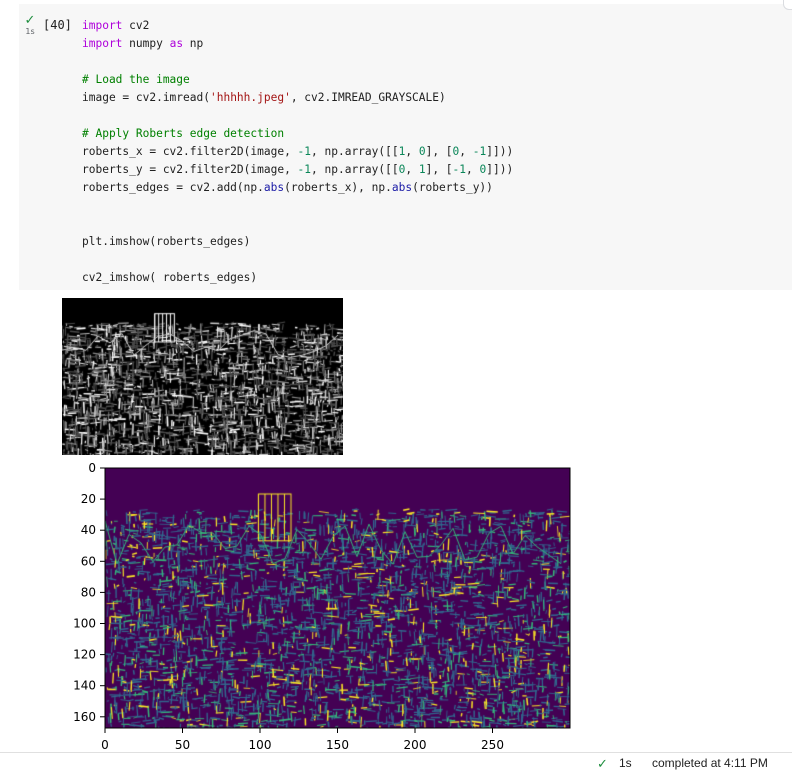  Describe the element at coordinates (176, 43) in the screenshot. I see `code-token: as` at that location.